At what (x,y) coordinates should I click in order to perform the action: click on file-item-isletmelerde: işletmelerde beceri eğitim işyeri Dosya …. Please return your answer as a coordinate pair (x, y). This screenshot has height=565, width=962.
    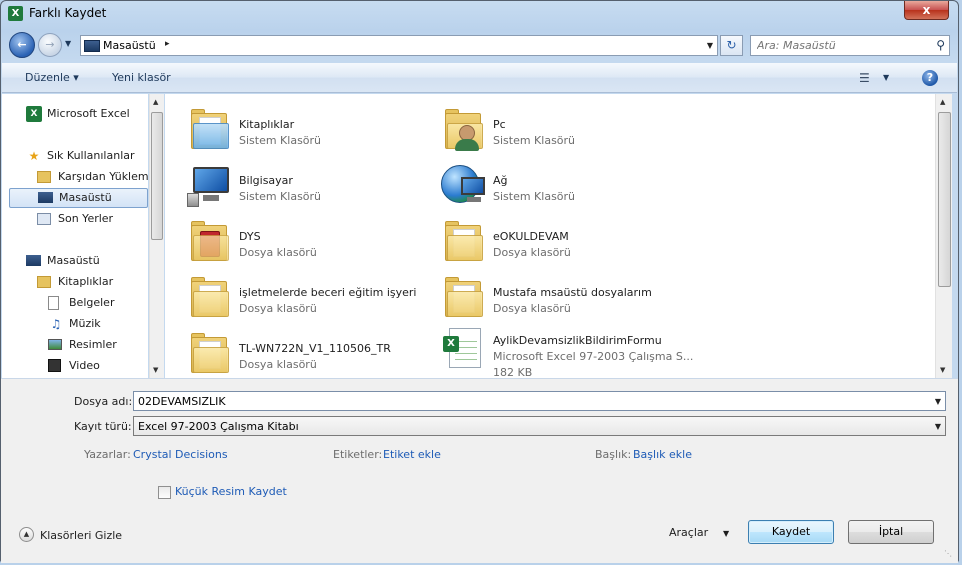
    Looking at the image, I should click on (290, 296).